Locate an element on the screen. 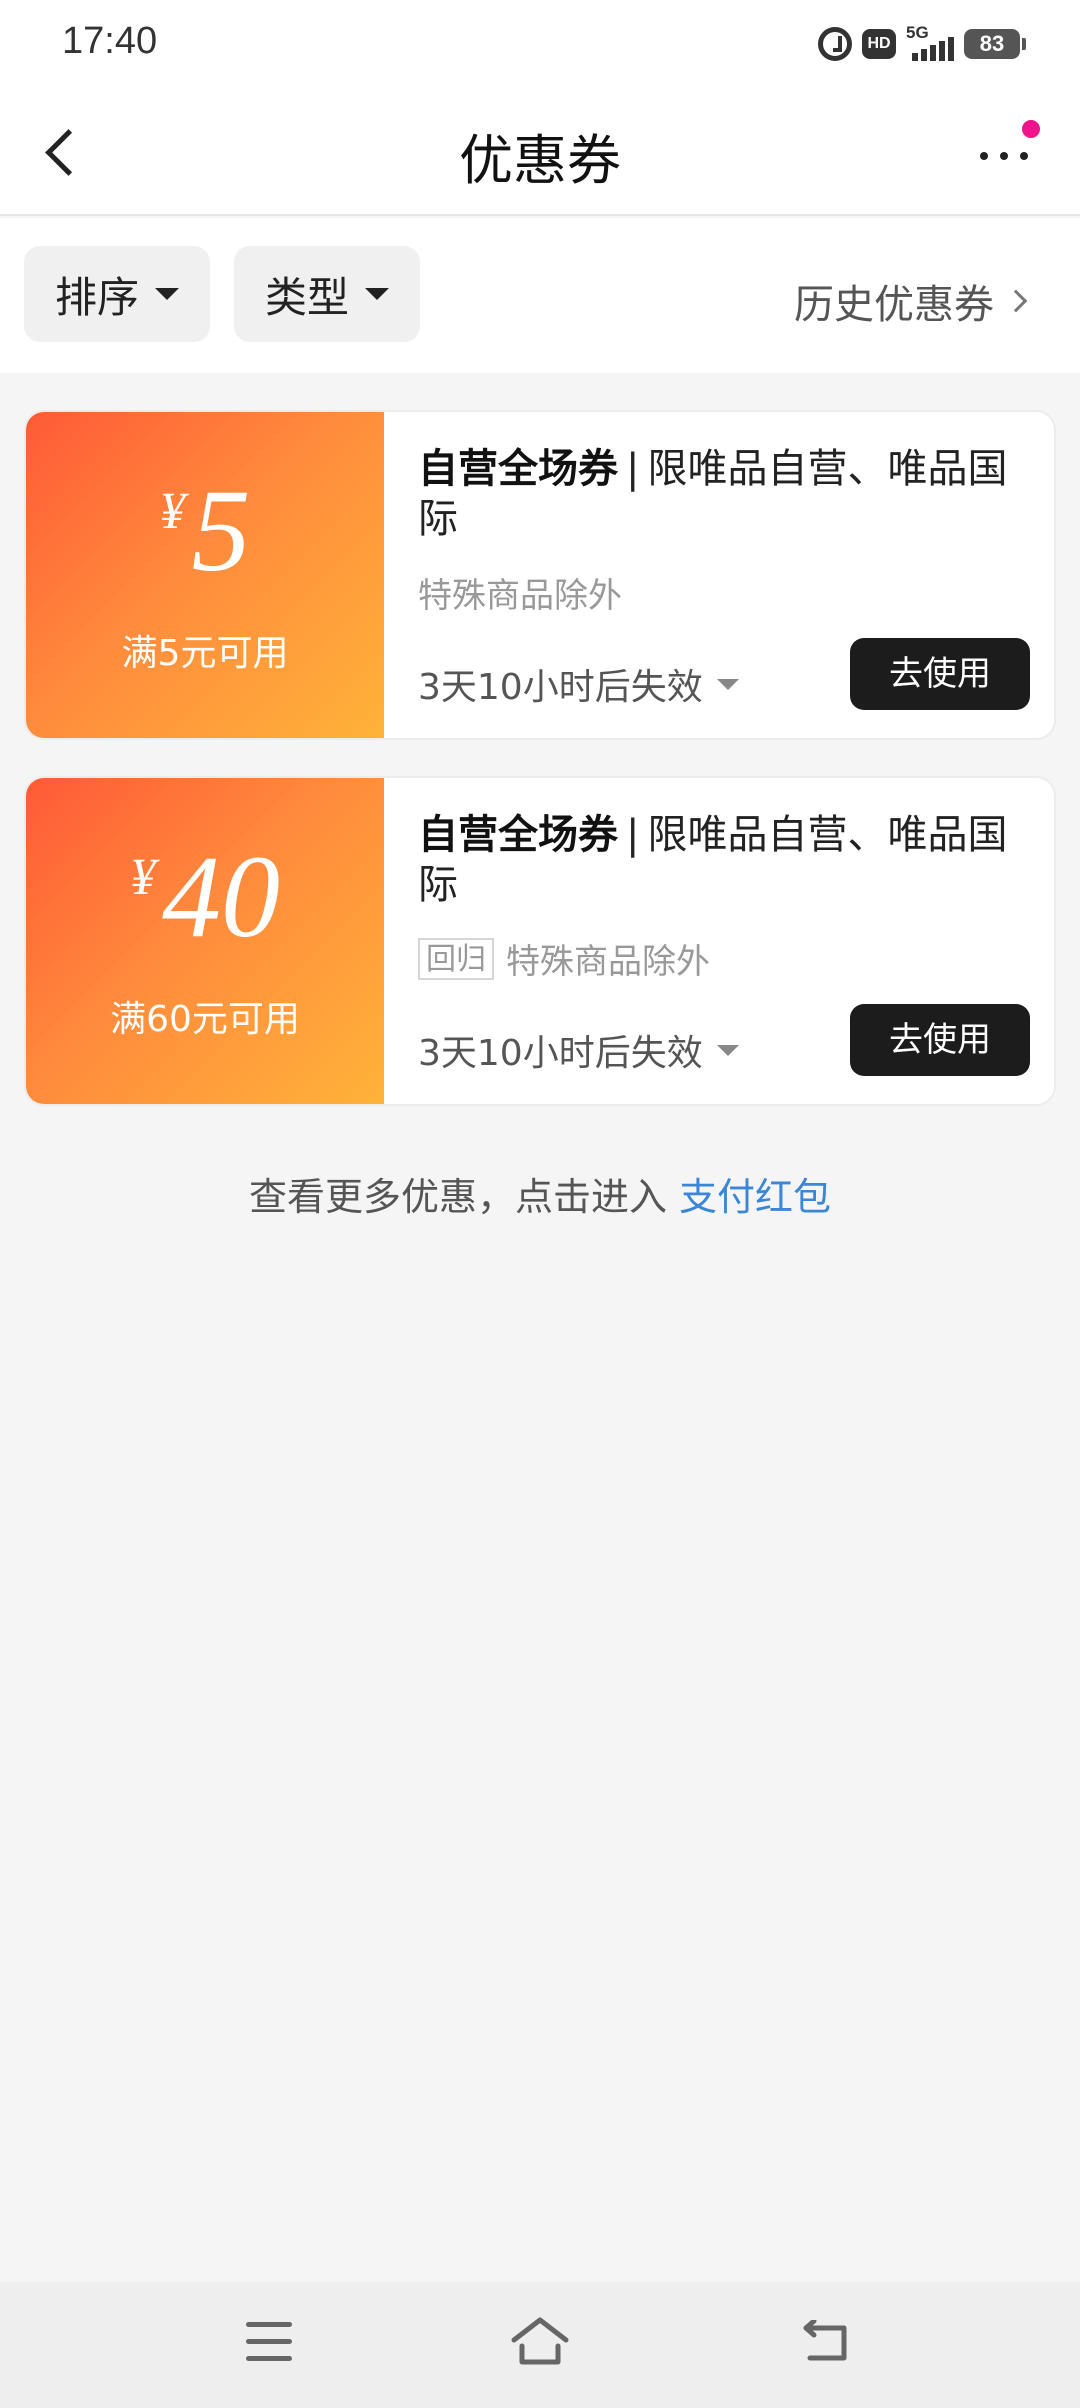  sort-dropdown: 排序 is located at coordinates (117, 294).